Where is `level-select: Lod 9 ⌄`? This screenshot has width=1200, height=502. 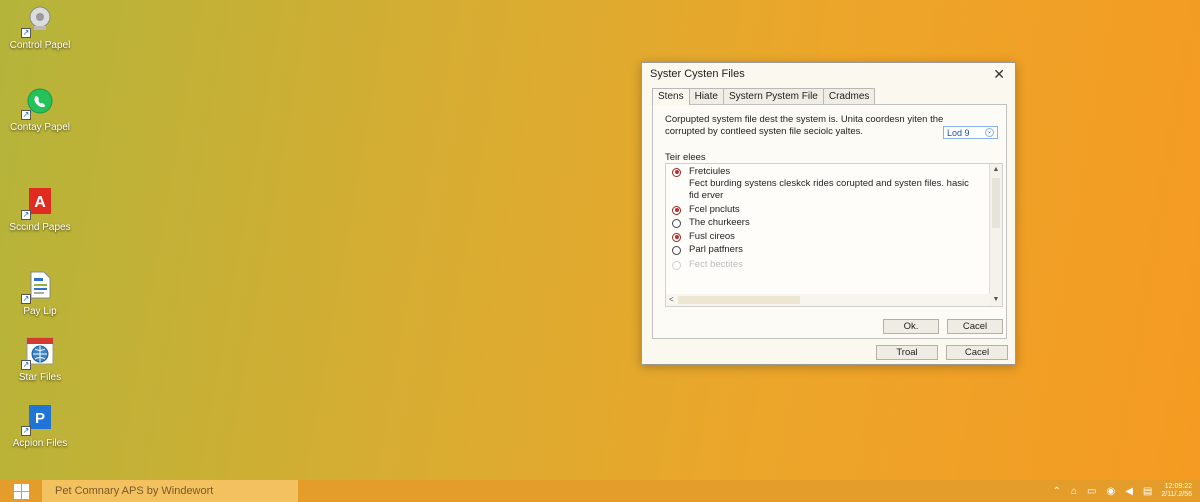
level-select: Lod 9 ⌄ is located at coordinates (970, 132).